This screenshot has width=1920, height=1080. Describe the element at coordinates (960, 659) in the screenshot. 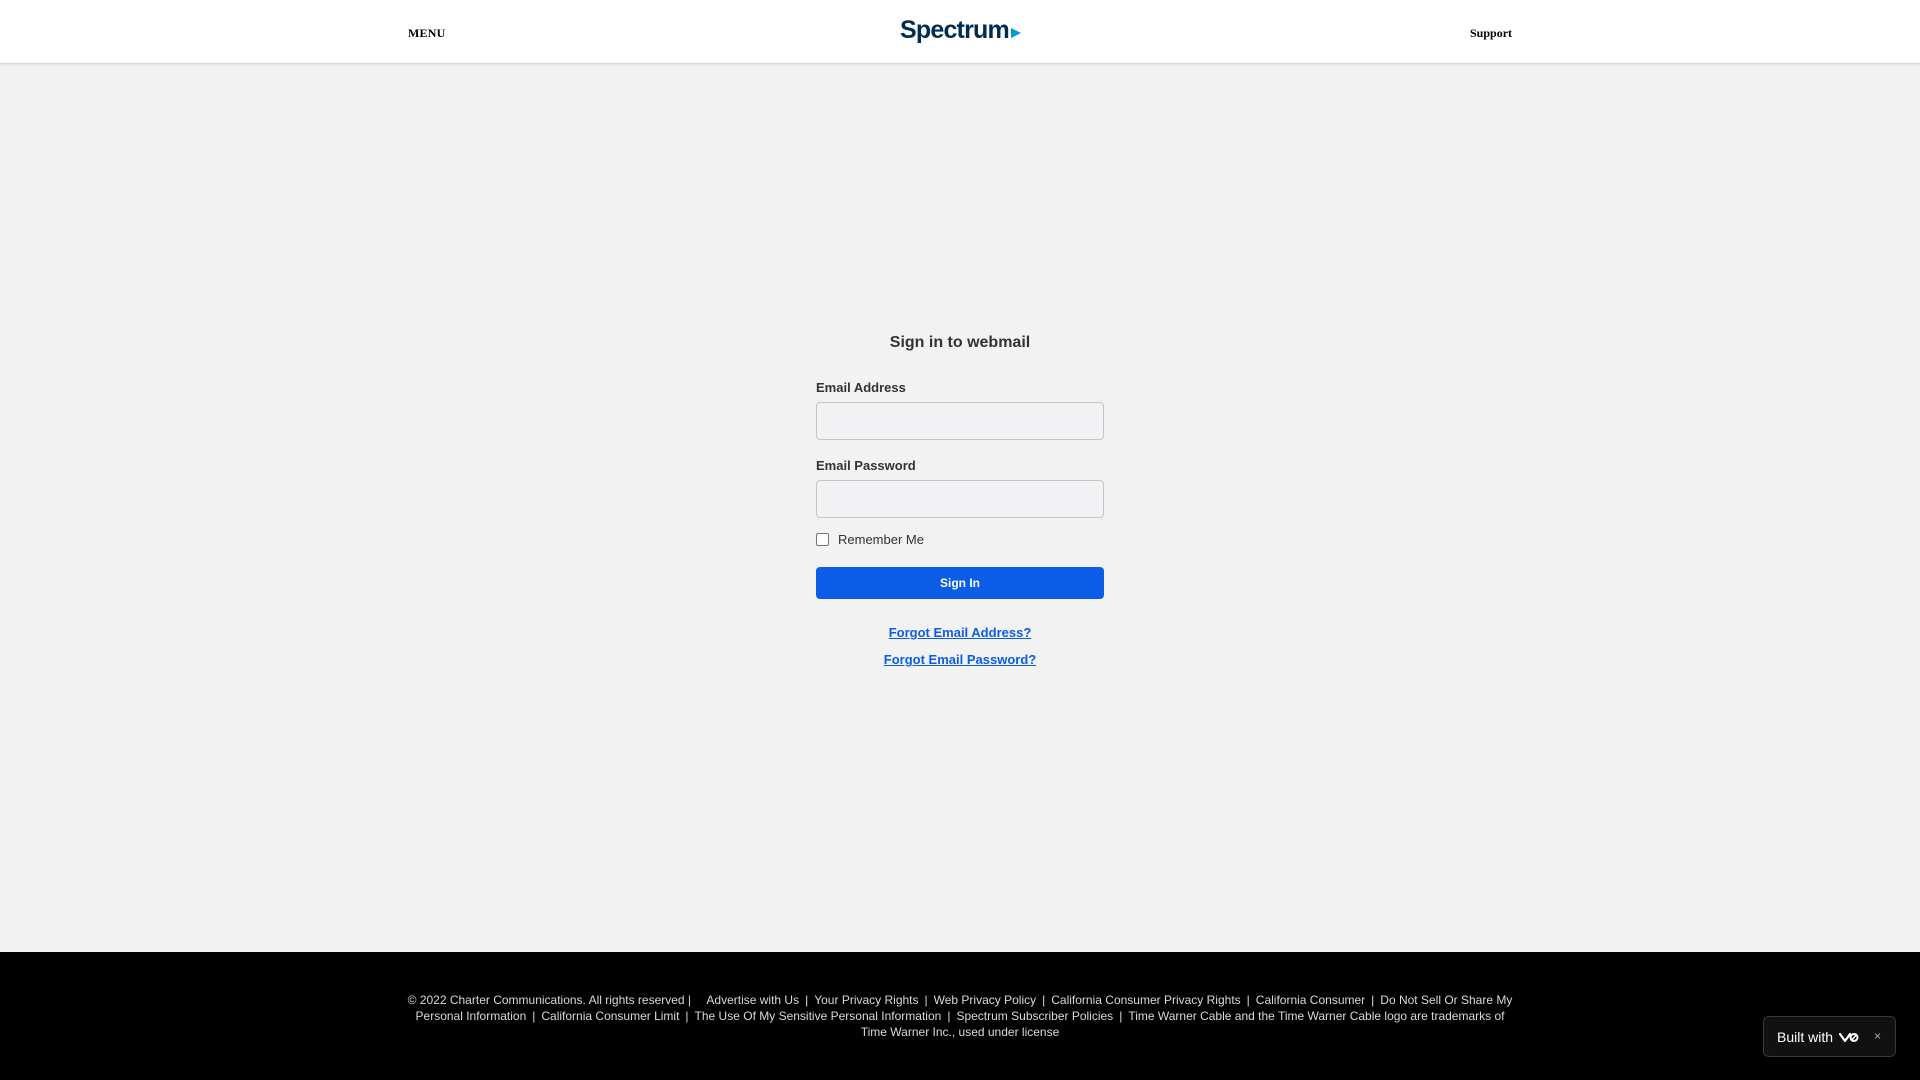

I see `forgot-password-link: Forgot Email Password?` at that location.